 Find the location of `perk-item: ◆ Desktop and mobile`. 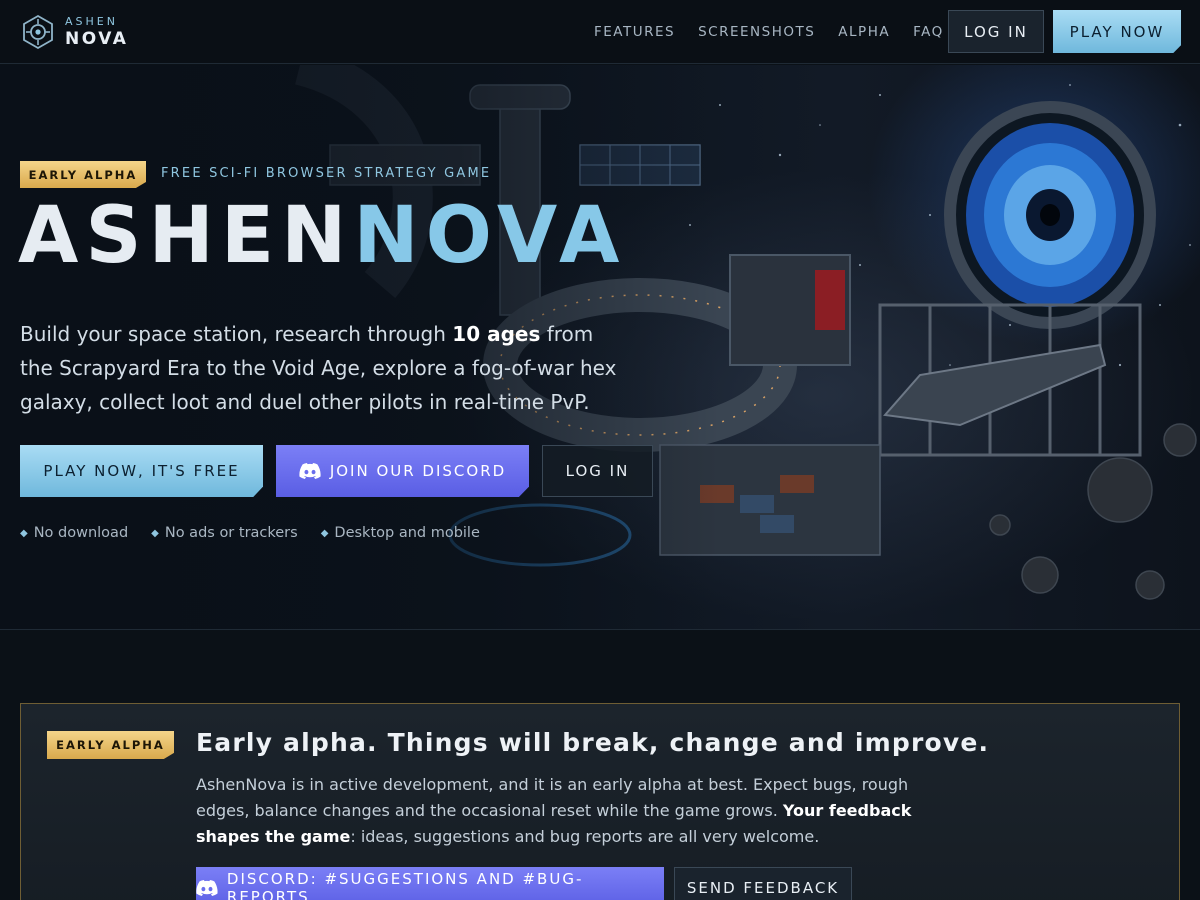

perk-item: ◆ Desktop and mobile is located at coordinates (400, 533).